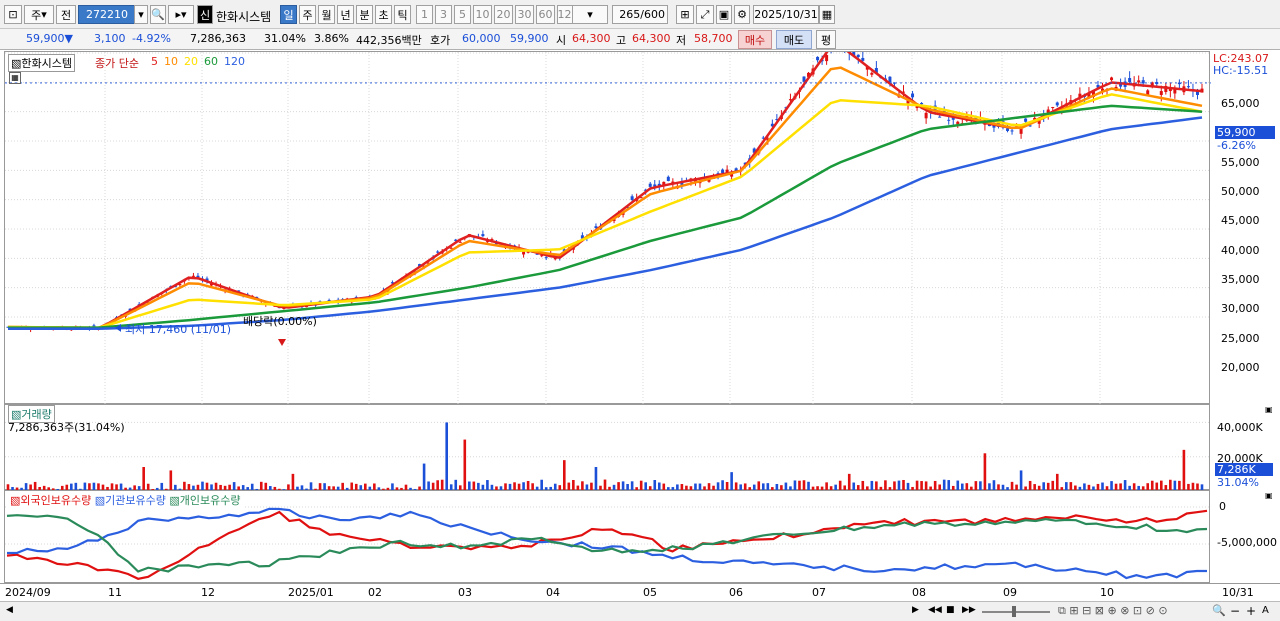 This screenshot has height=621, width=1280. What do you see at coordinates (307, 14) in the screenshot?
I see `period-button: 주` at bounding box center [307, 14].